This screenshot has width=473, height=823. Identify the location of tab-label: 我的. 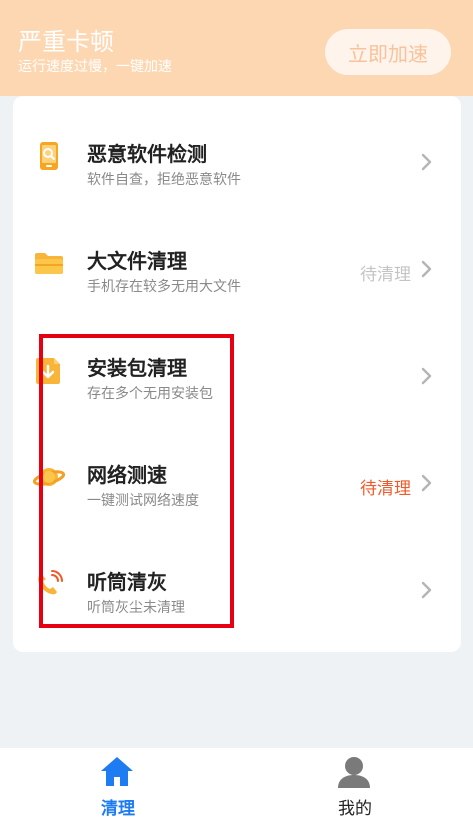
(355, 809).